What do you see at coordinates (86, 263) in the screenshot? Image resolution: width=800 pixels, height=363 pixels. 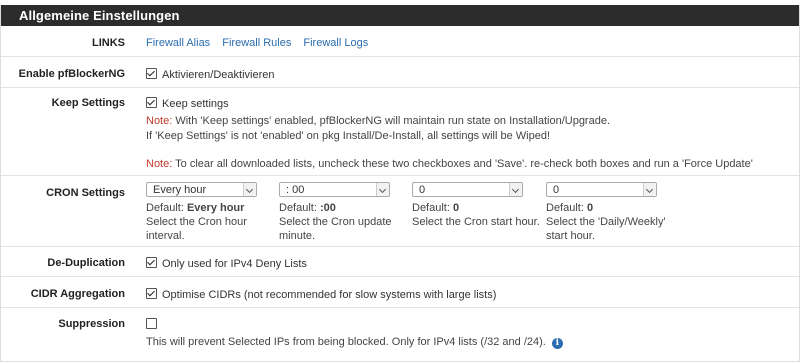 I see `dedup-label: De-Duplication` at bounding box center [86, 263].